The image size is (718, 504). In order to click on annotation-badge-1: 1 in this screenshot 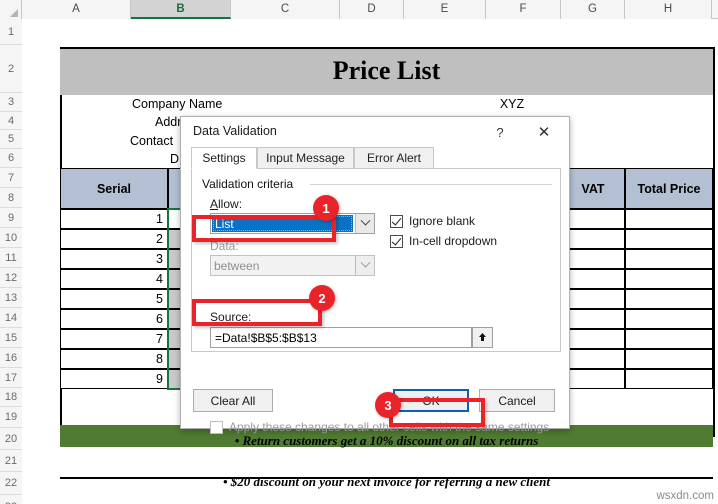, I will do `click(326, 208)`.